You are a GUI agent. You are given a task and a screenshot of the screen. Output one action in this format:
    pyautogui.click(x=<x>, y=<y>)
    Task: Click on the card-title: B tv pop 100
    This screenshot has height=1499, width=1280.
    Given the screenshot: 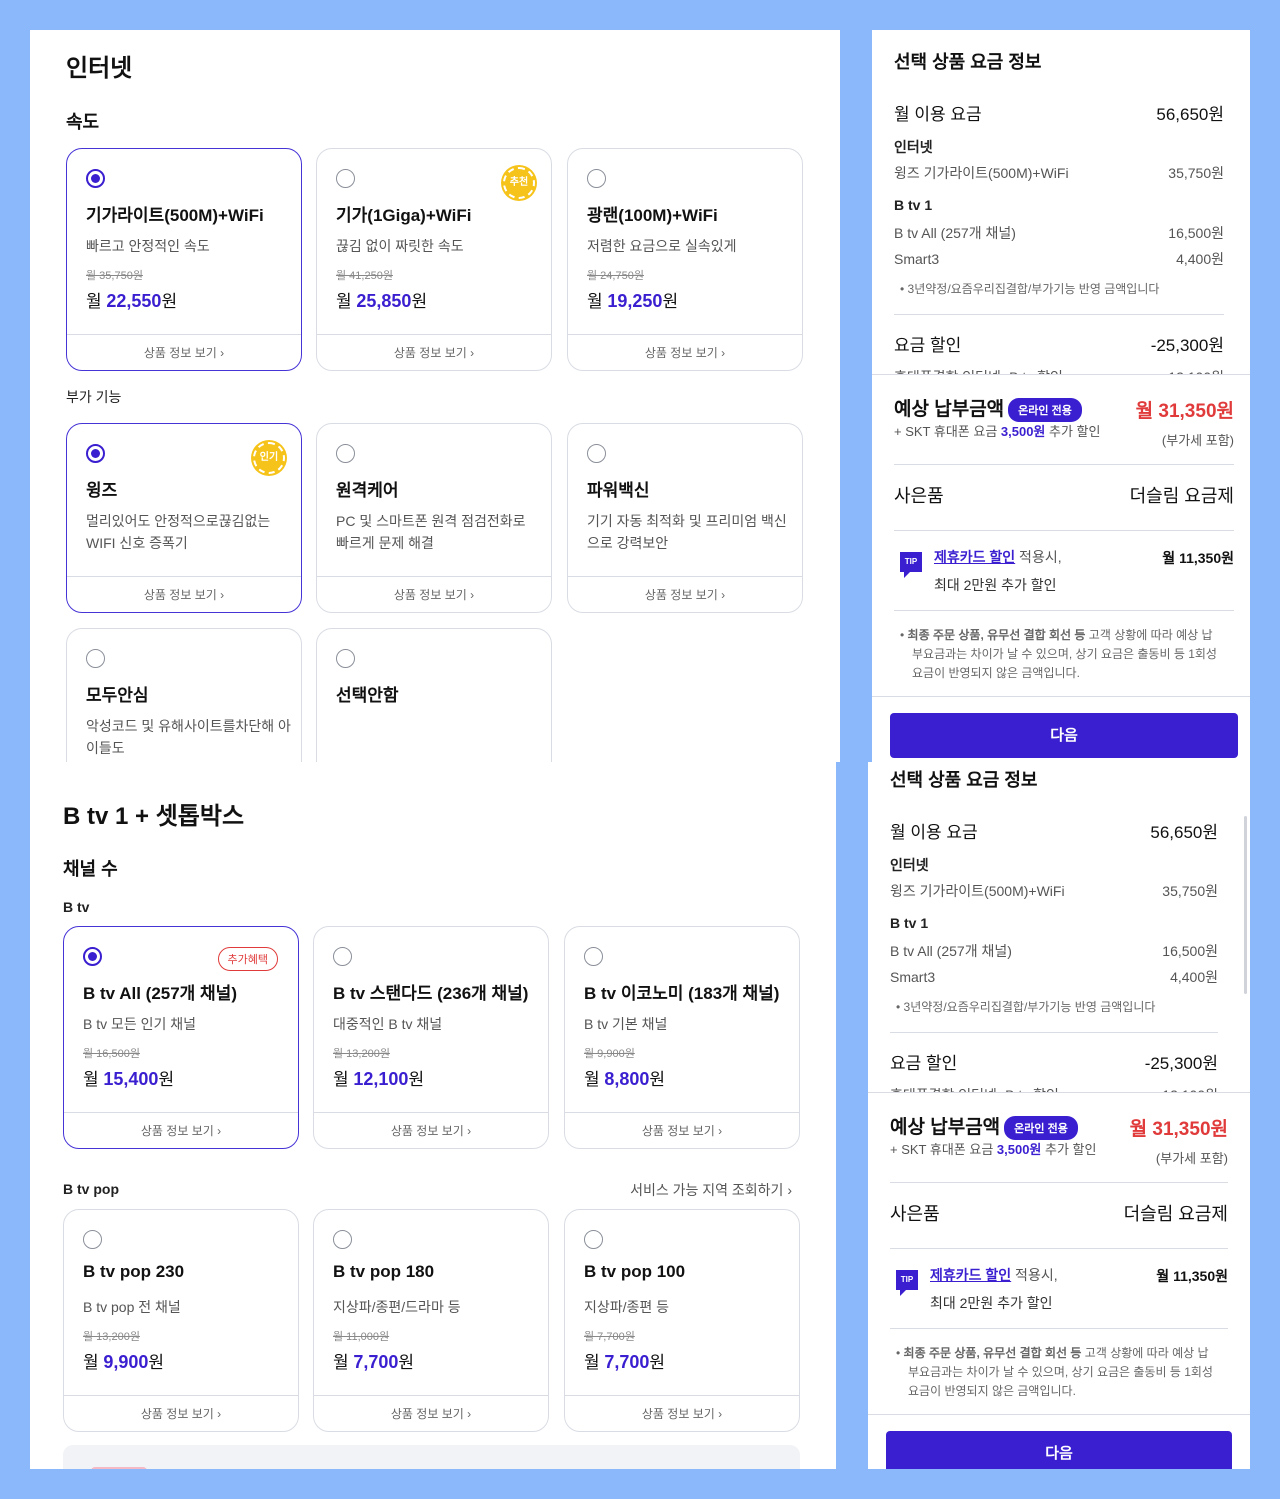 What is the action you would take?
    pyautogui.click(x=635, y=1271)
    